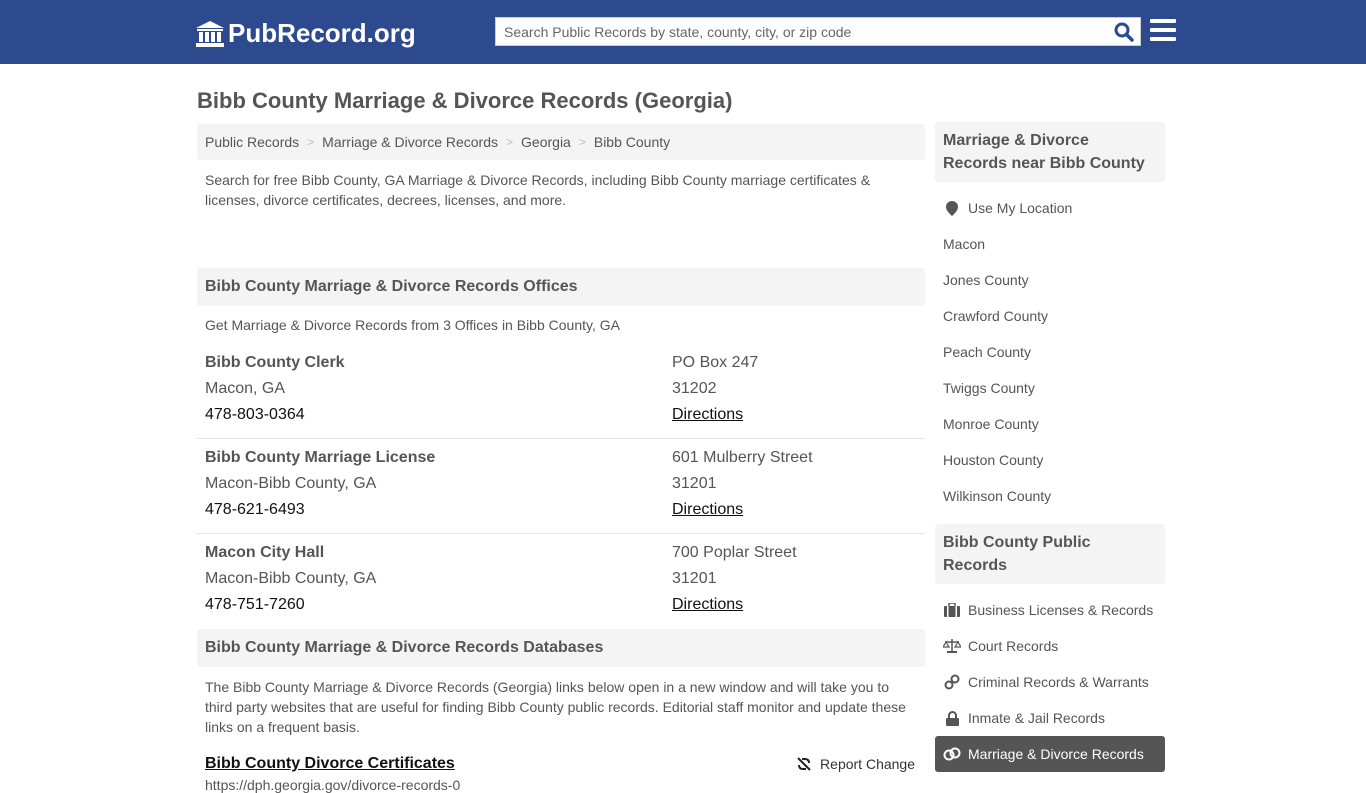 Image resolution: width=1366 pixels, height=793 pixels. I want to click on search-input, so click(802, 31).